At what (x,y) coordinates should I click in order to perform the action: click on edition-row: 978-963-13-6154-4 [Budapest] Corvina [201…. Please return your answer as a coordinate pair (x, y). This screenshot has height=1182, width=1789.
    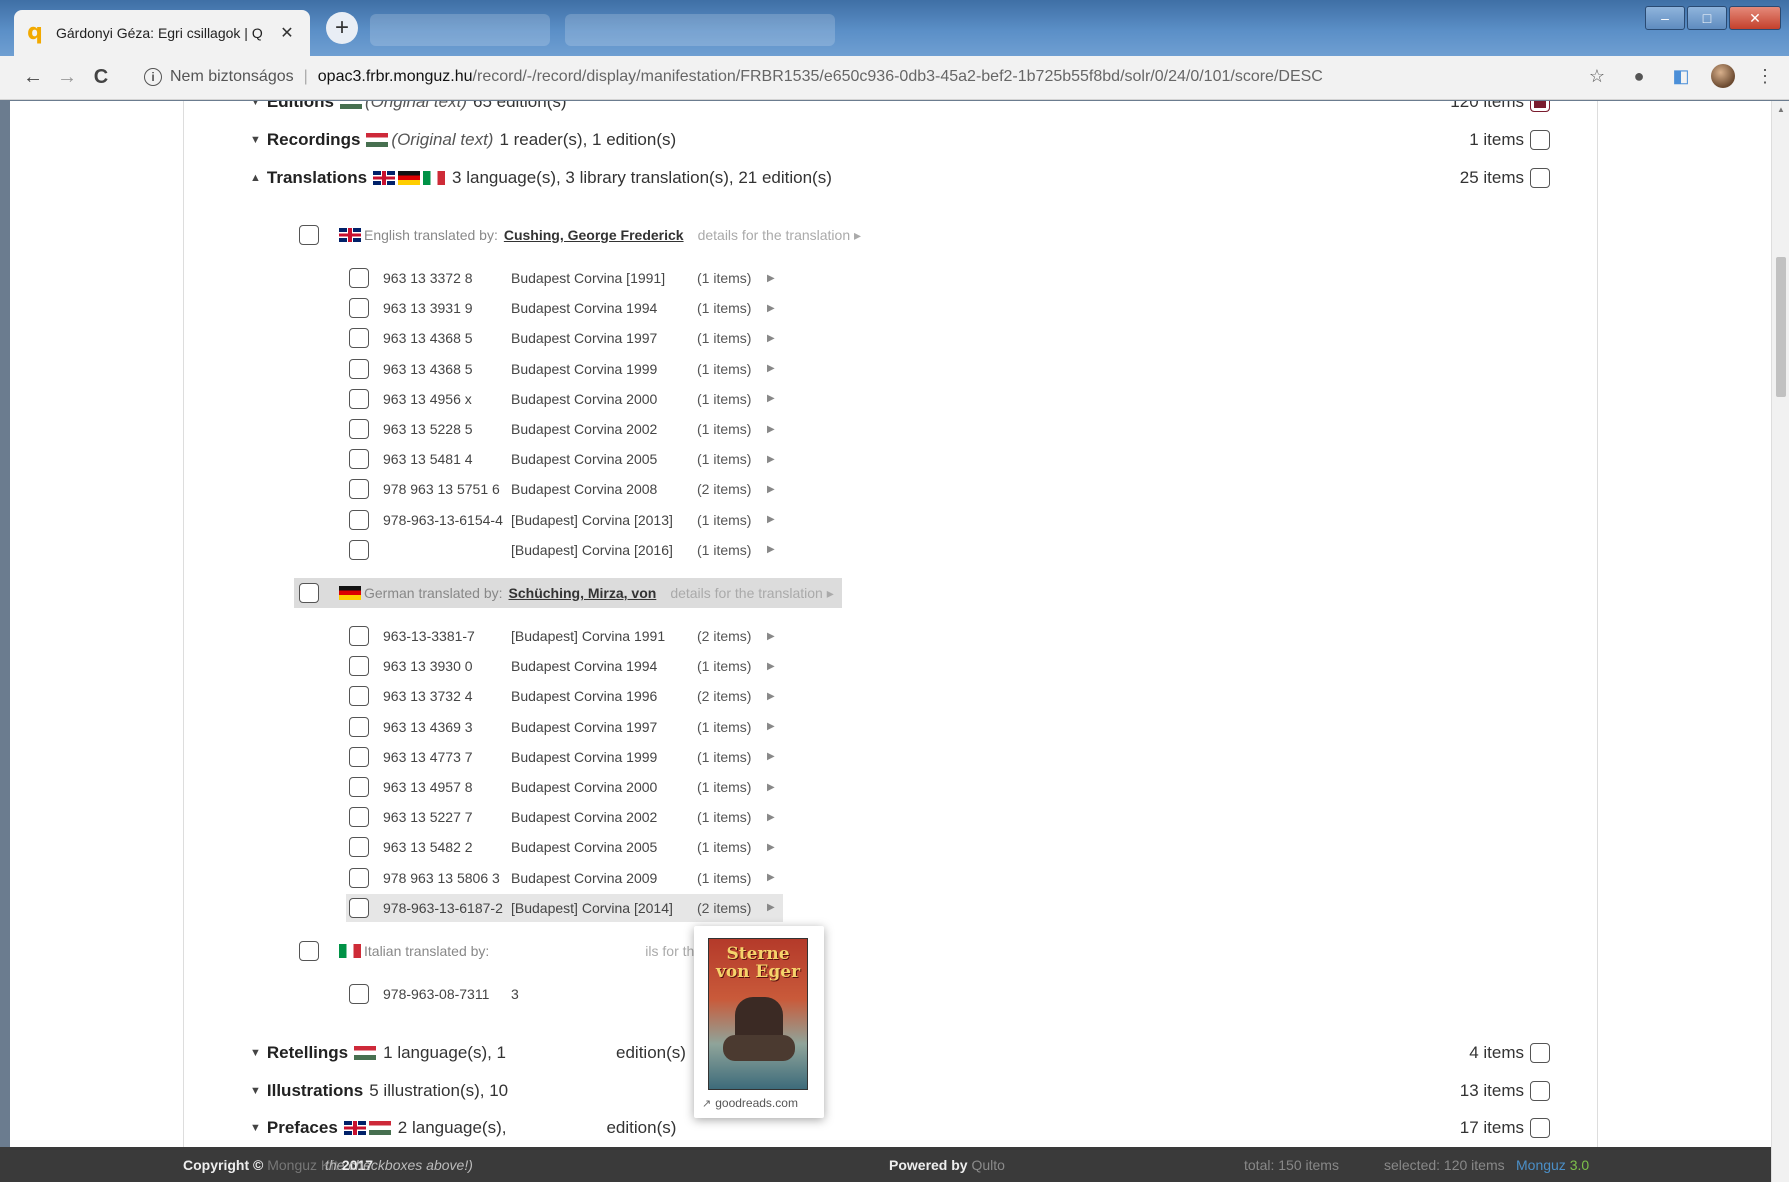
    Looking at the image, I should click on (564, 520).